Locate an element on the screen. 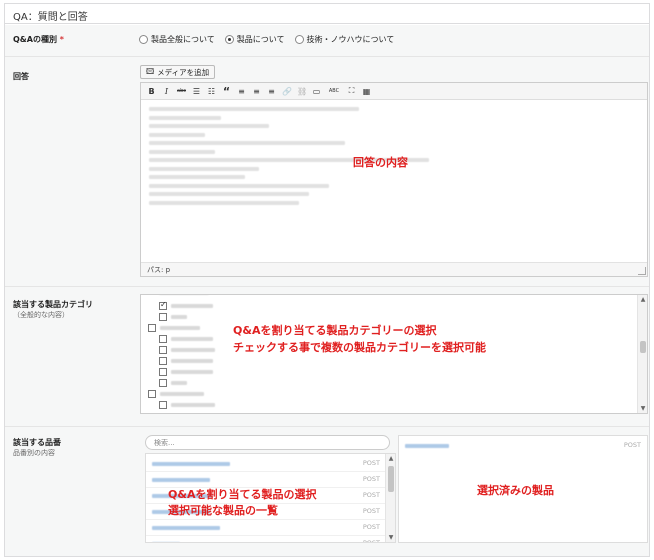  editor-path: パス: p is located at coordinates (159, 270).